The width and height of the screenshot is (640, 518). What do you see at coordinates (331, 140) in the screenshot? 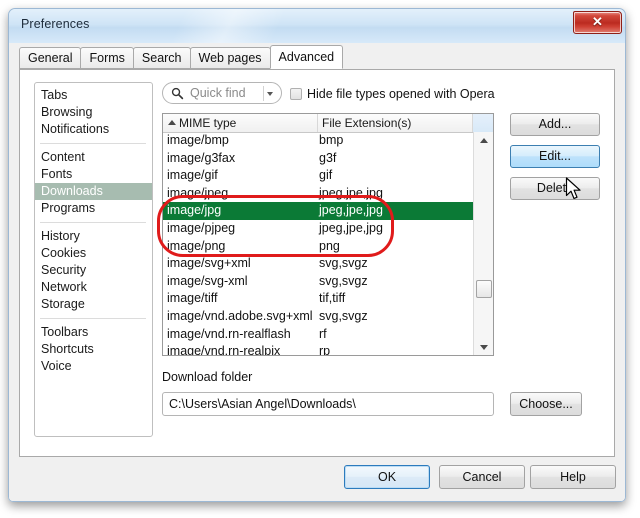
I see `cell-file-extensions: bmp` at bounding box center [331, 140].